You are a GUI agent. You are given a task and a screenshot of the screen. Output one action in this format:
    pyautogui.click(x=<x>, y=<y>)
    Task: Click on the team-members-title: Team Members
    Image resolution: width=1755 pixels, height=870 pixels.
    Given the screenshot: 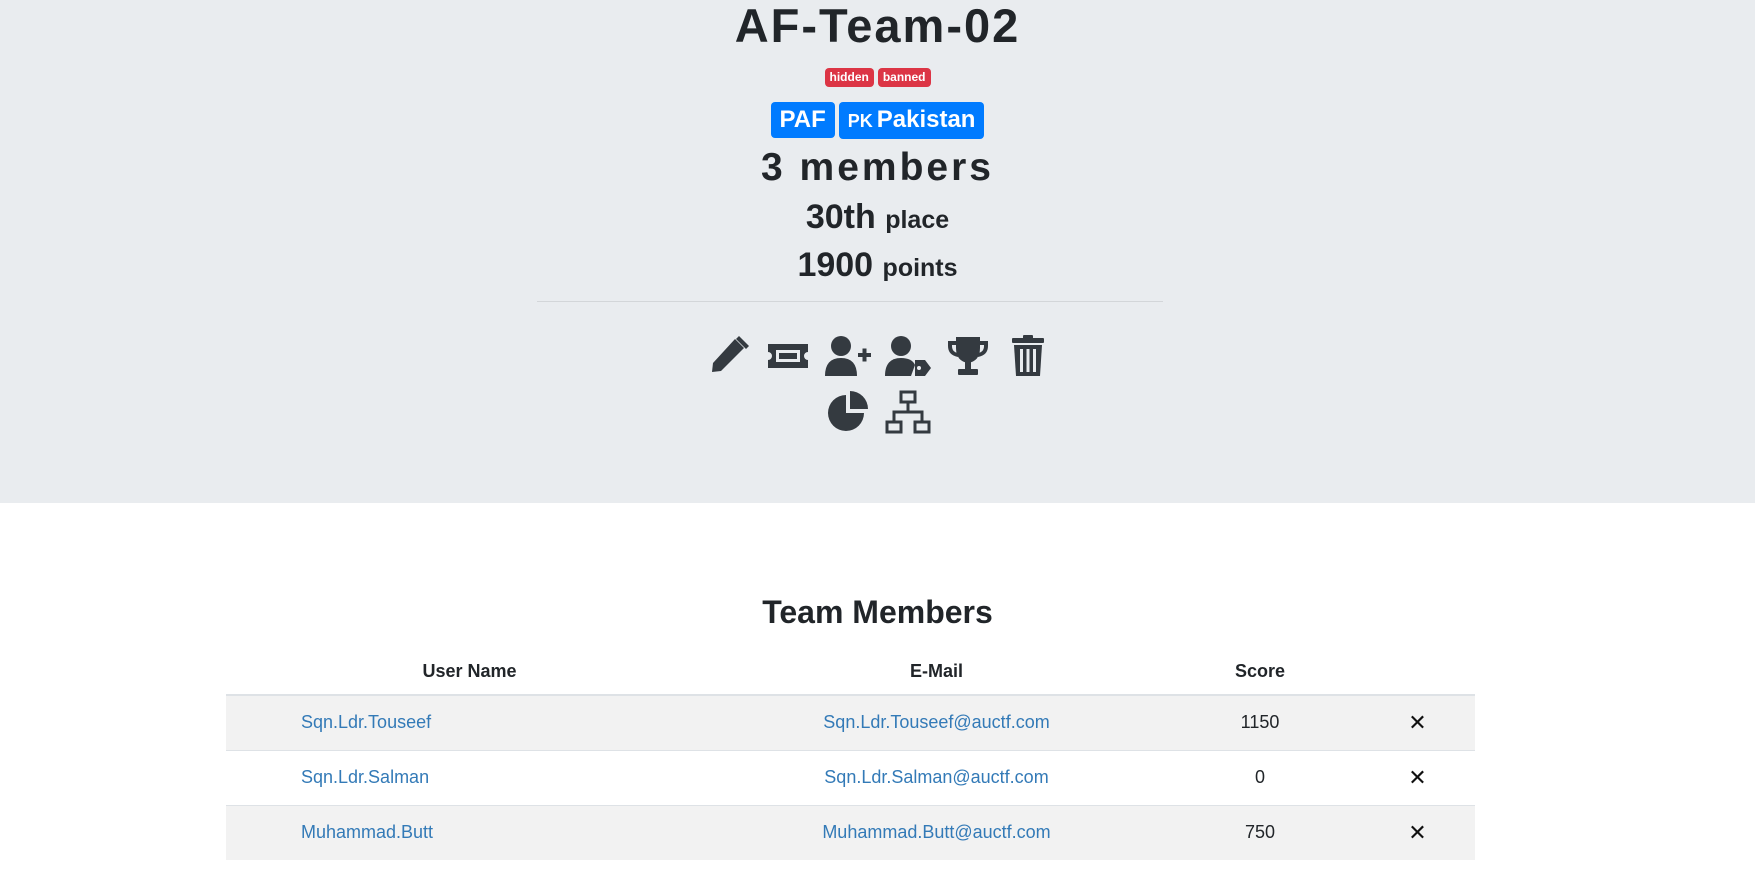 What is the action you would take?
    pyautogui.click(x=877, y=612)
    